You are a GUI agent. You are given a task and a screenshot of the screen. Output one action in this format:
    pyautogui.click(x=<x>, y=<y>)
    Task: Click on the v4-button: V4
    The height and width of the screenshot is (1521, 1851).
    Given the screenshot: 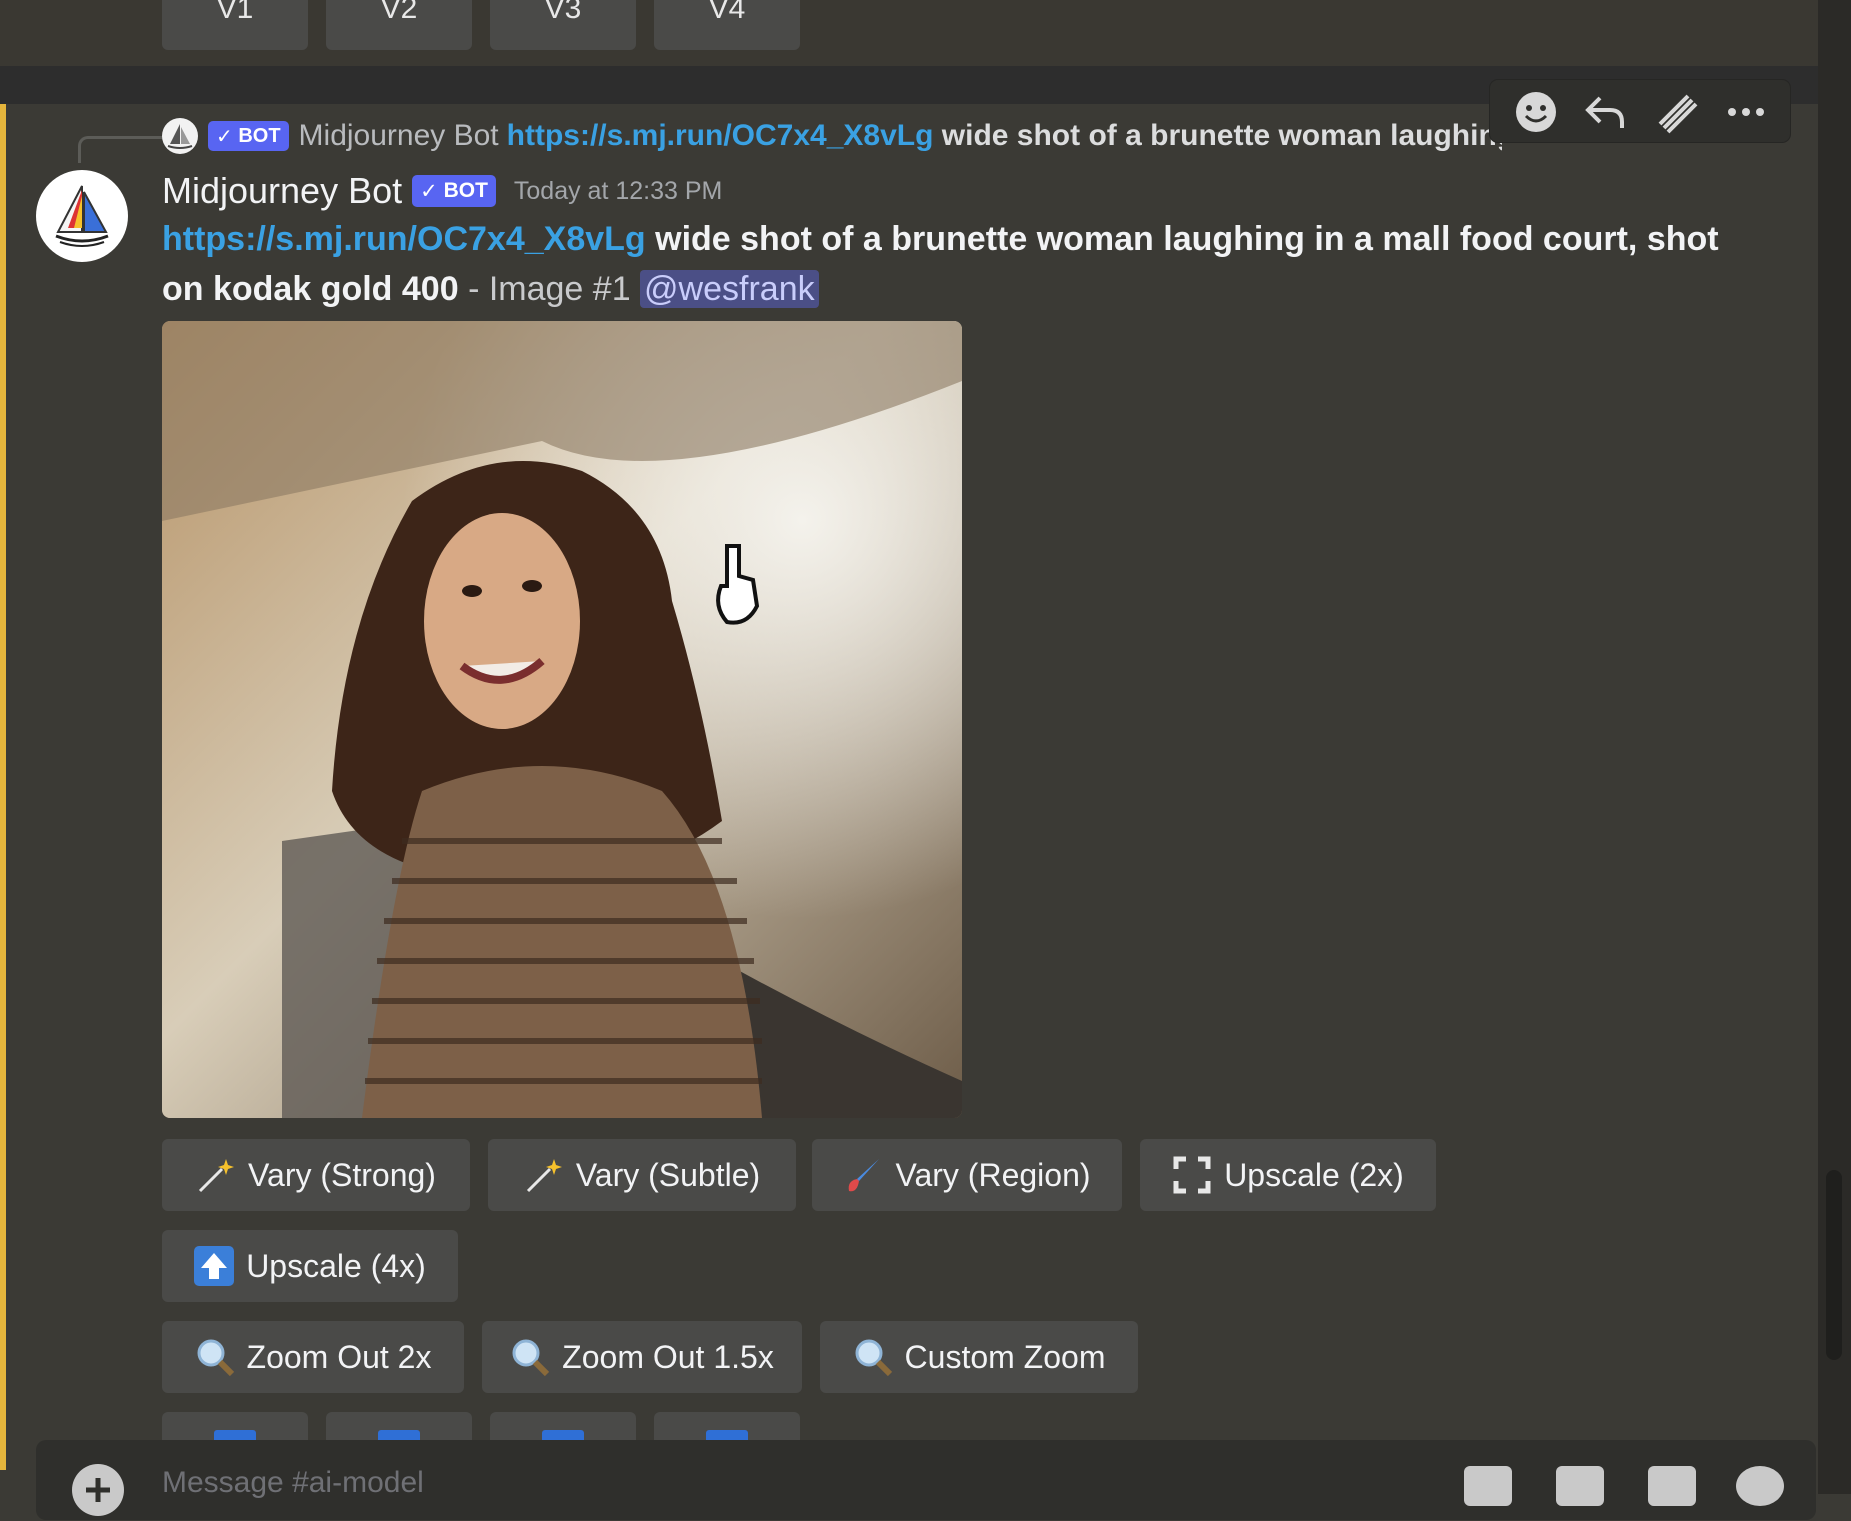 What is the action you would take?
    pyautogui.click(x=727, y=25)
    